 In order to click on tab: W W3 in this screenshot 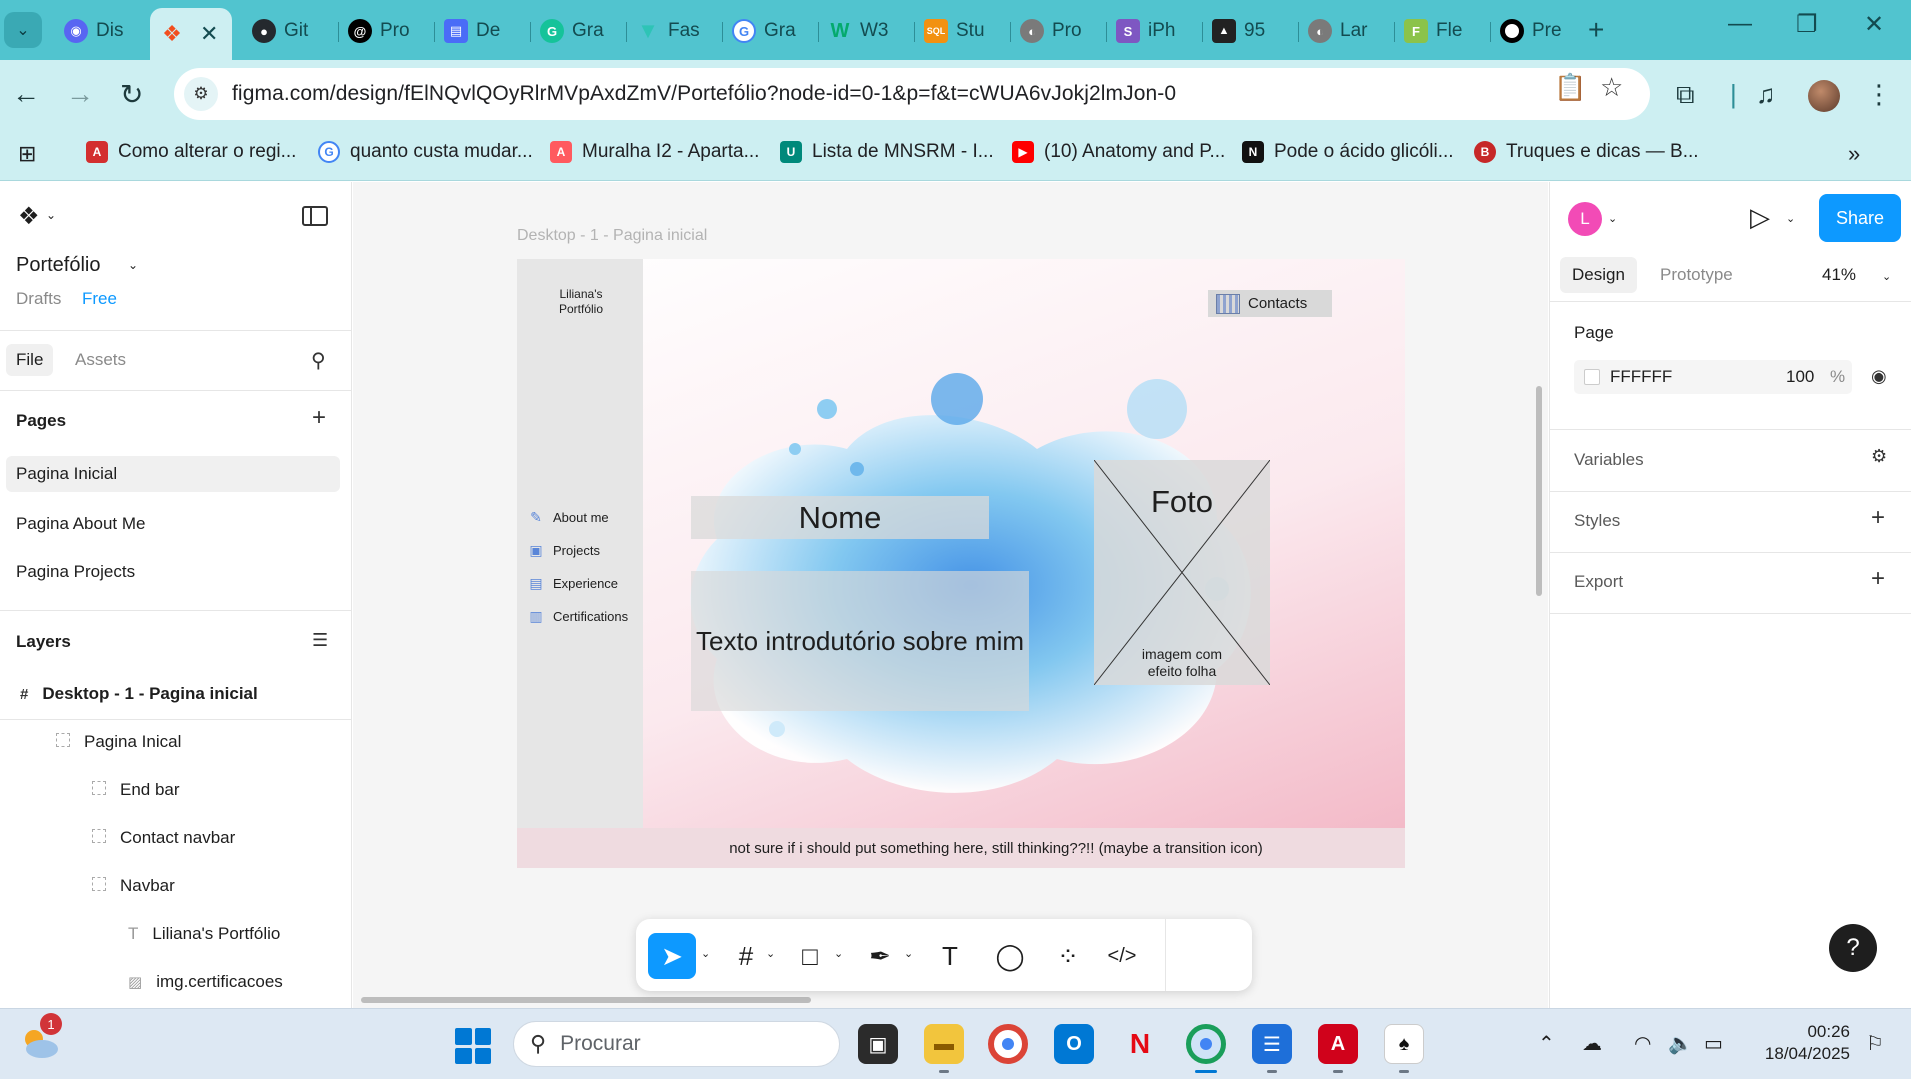, I will do `click(866, 31)`.